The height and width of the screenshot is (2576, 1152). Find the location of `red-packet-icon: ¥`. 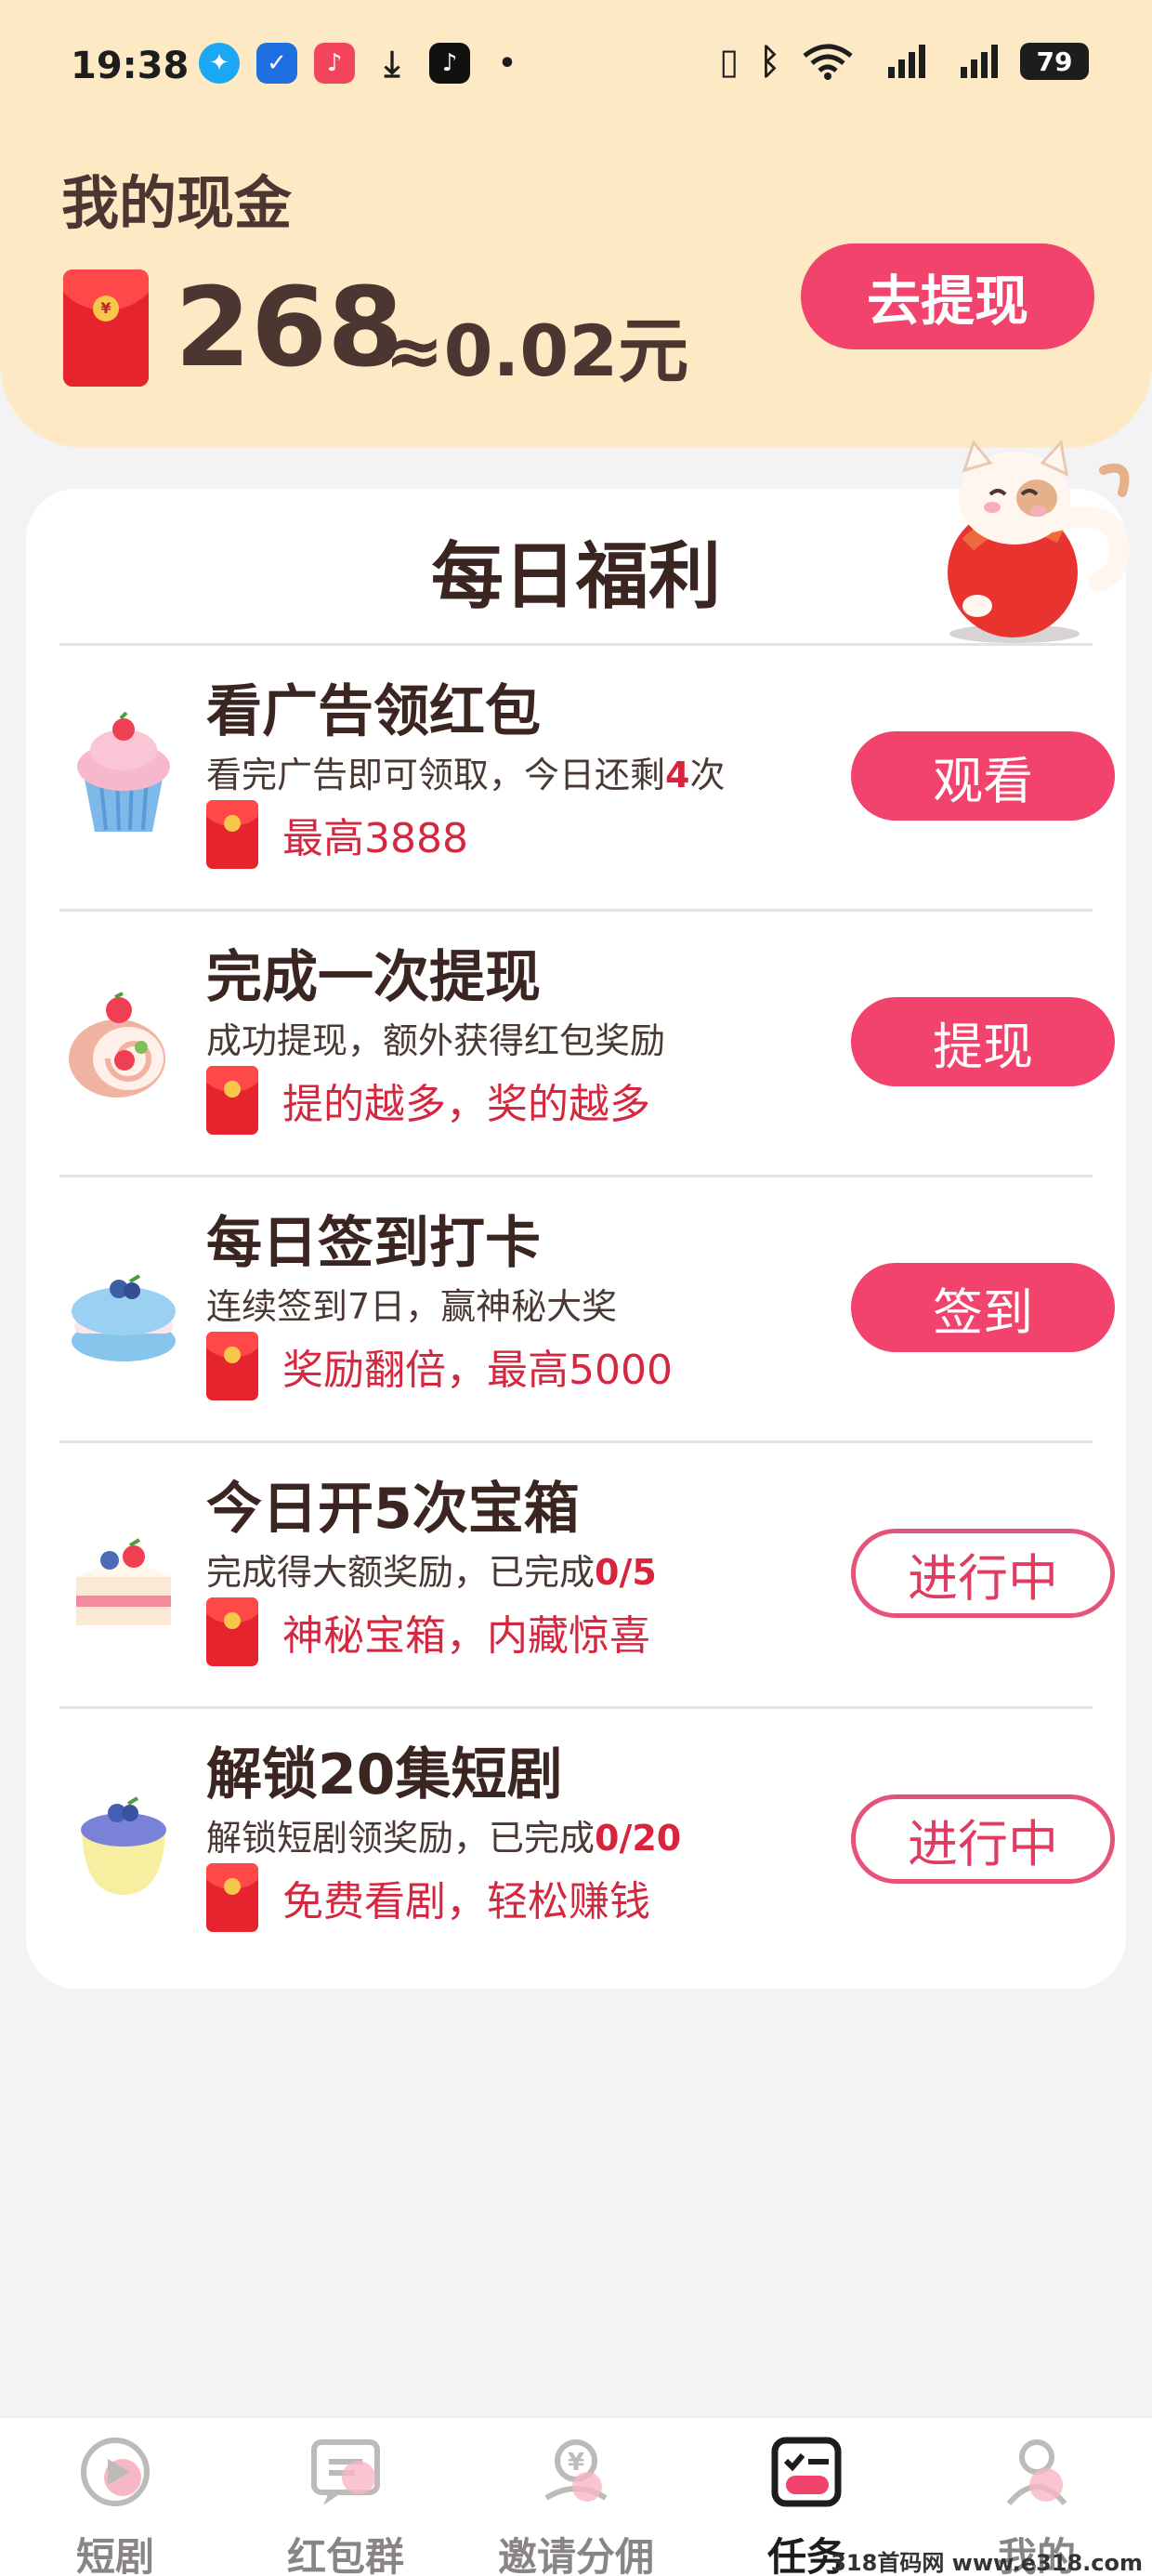

red-packet-icon: ¥ is located at coordinates (106, 328).